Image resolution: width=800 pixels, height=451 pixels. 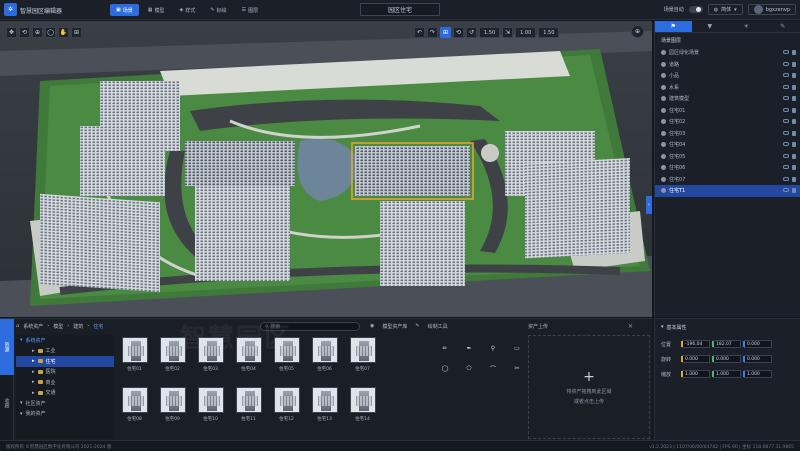 I want to click on asset-tree-item: ▸ 住宅, so click(x=65, y=361).